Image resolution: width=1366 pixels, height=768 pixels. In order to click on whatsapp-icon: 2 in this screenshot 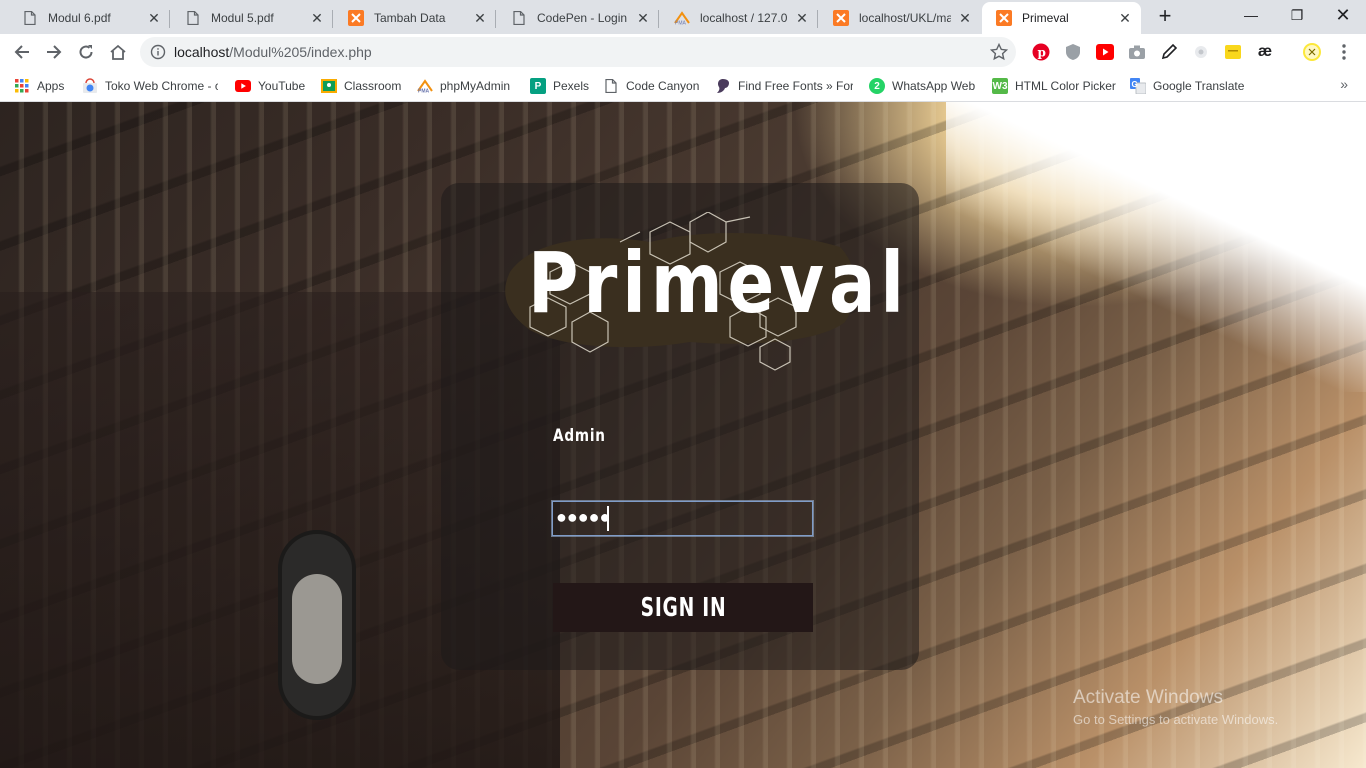, I will do `click(877, 86)`.